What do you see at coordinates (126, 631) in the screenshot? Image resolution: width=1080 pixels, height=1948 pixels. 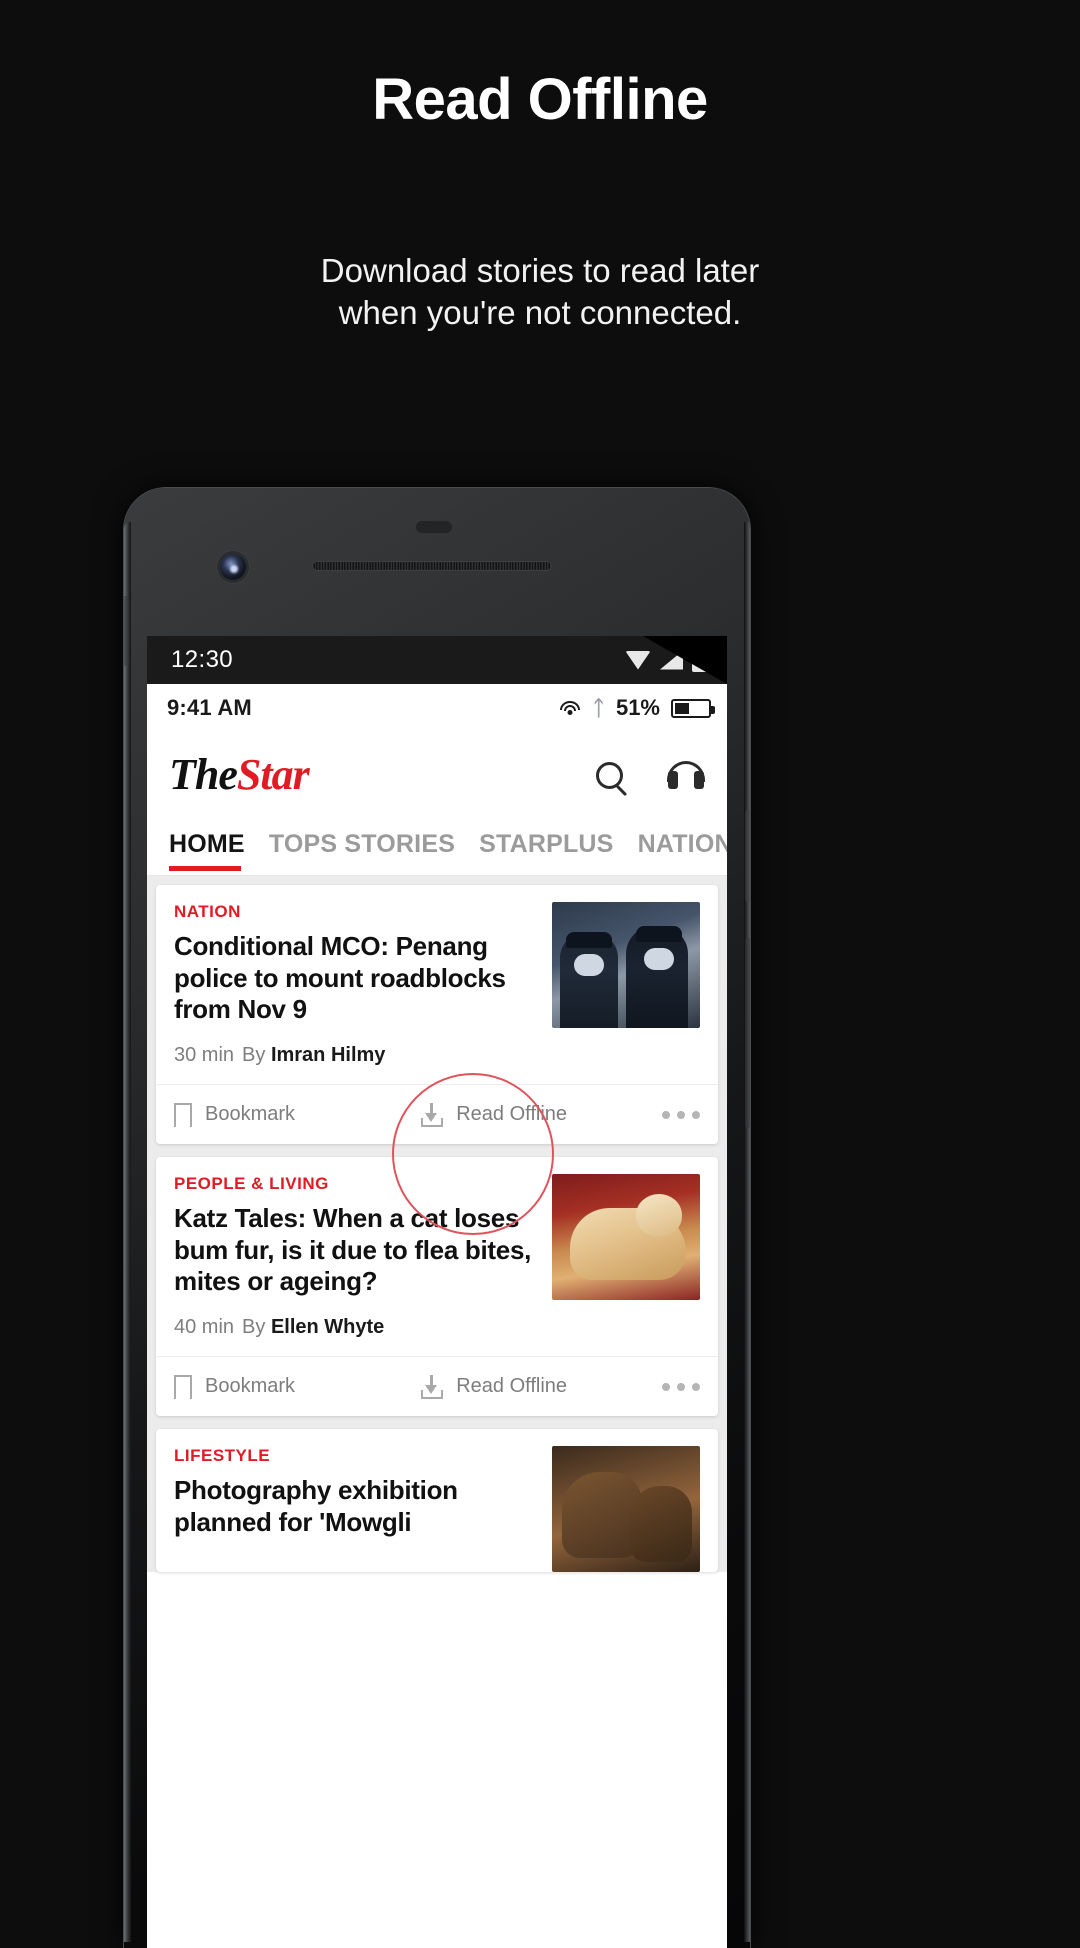 I see `side-button-left` at bounding box center [126, 631].